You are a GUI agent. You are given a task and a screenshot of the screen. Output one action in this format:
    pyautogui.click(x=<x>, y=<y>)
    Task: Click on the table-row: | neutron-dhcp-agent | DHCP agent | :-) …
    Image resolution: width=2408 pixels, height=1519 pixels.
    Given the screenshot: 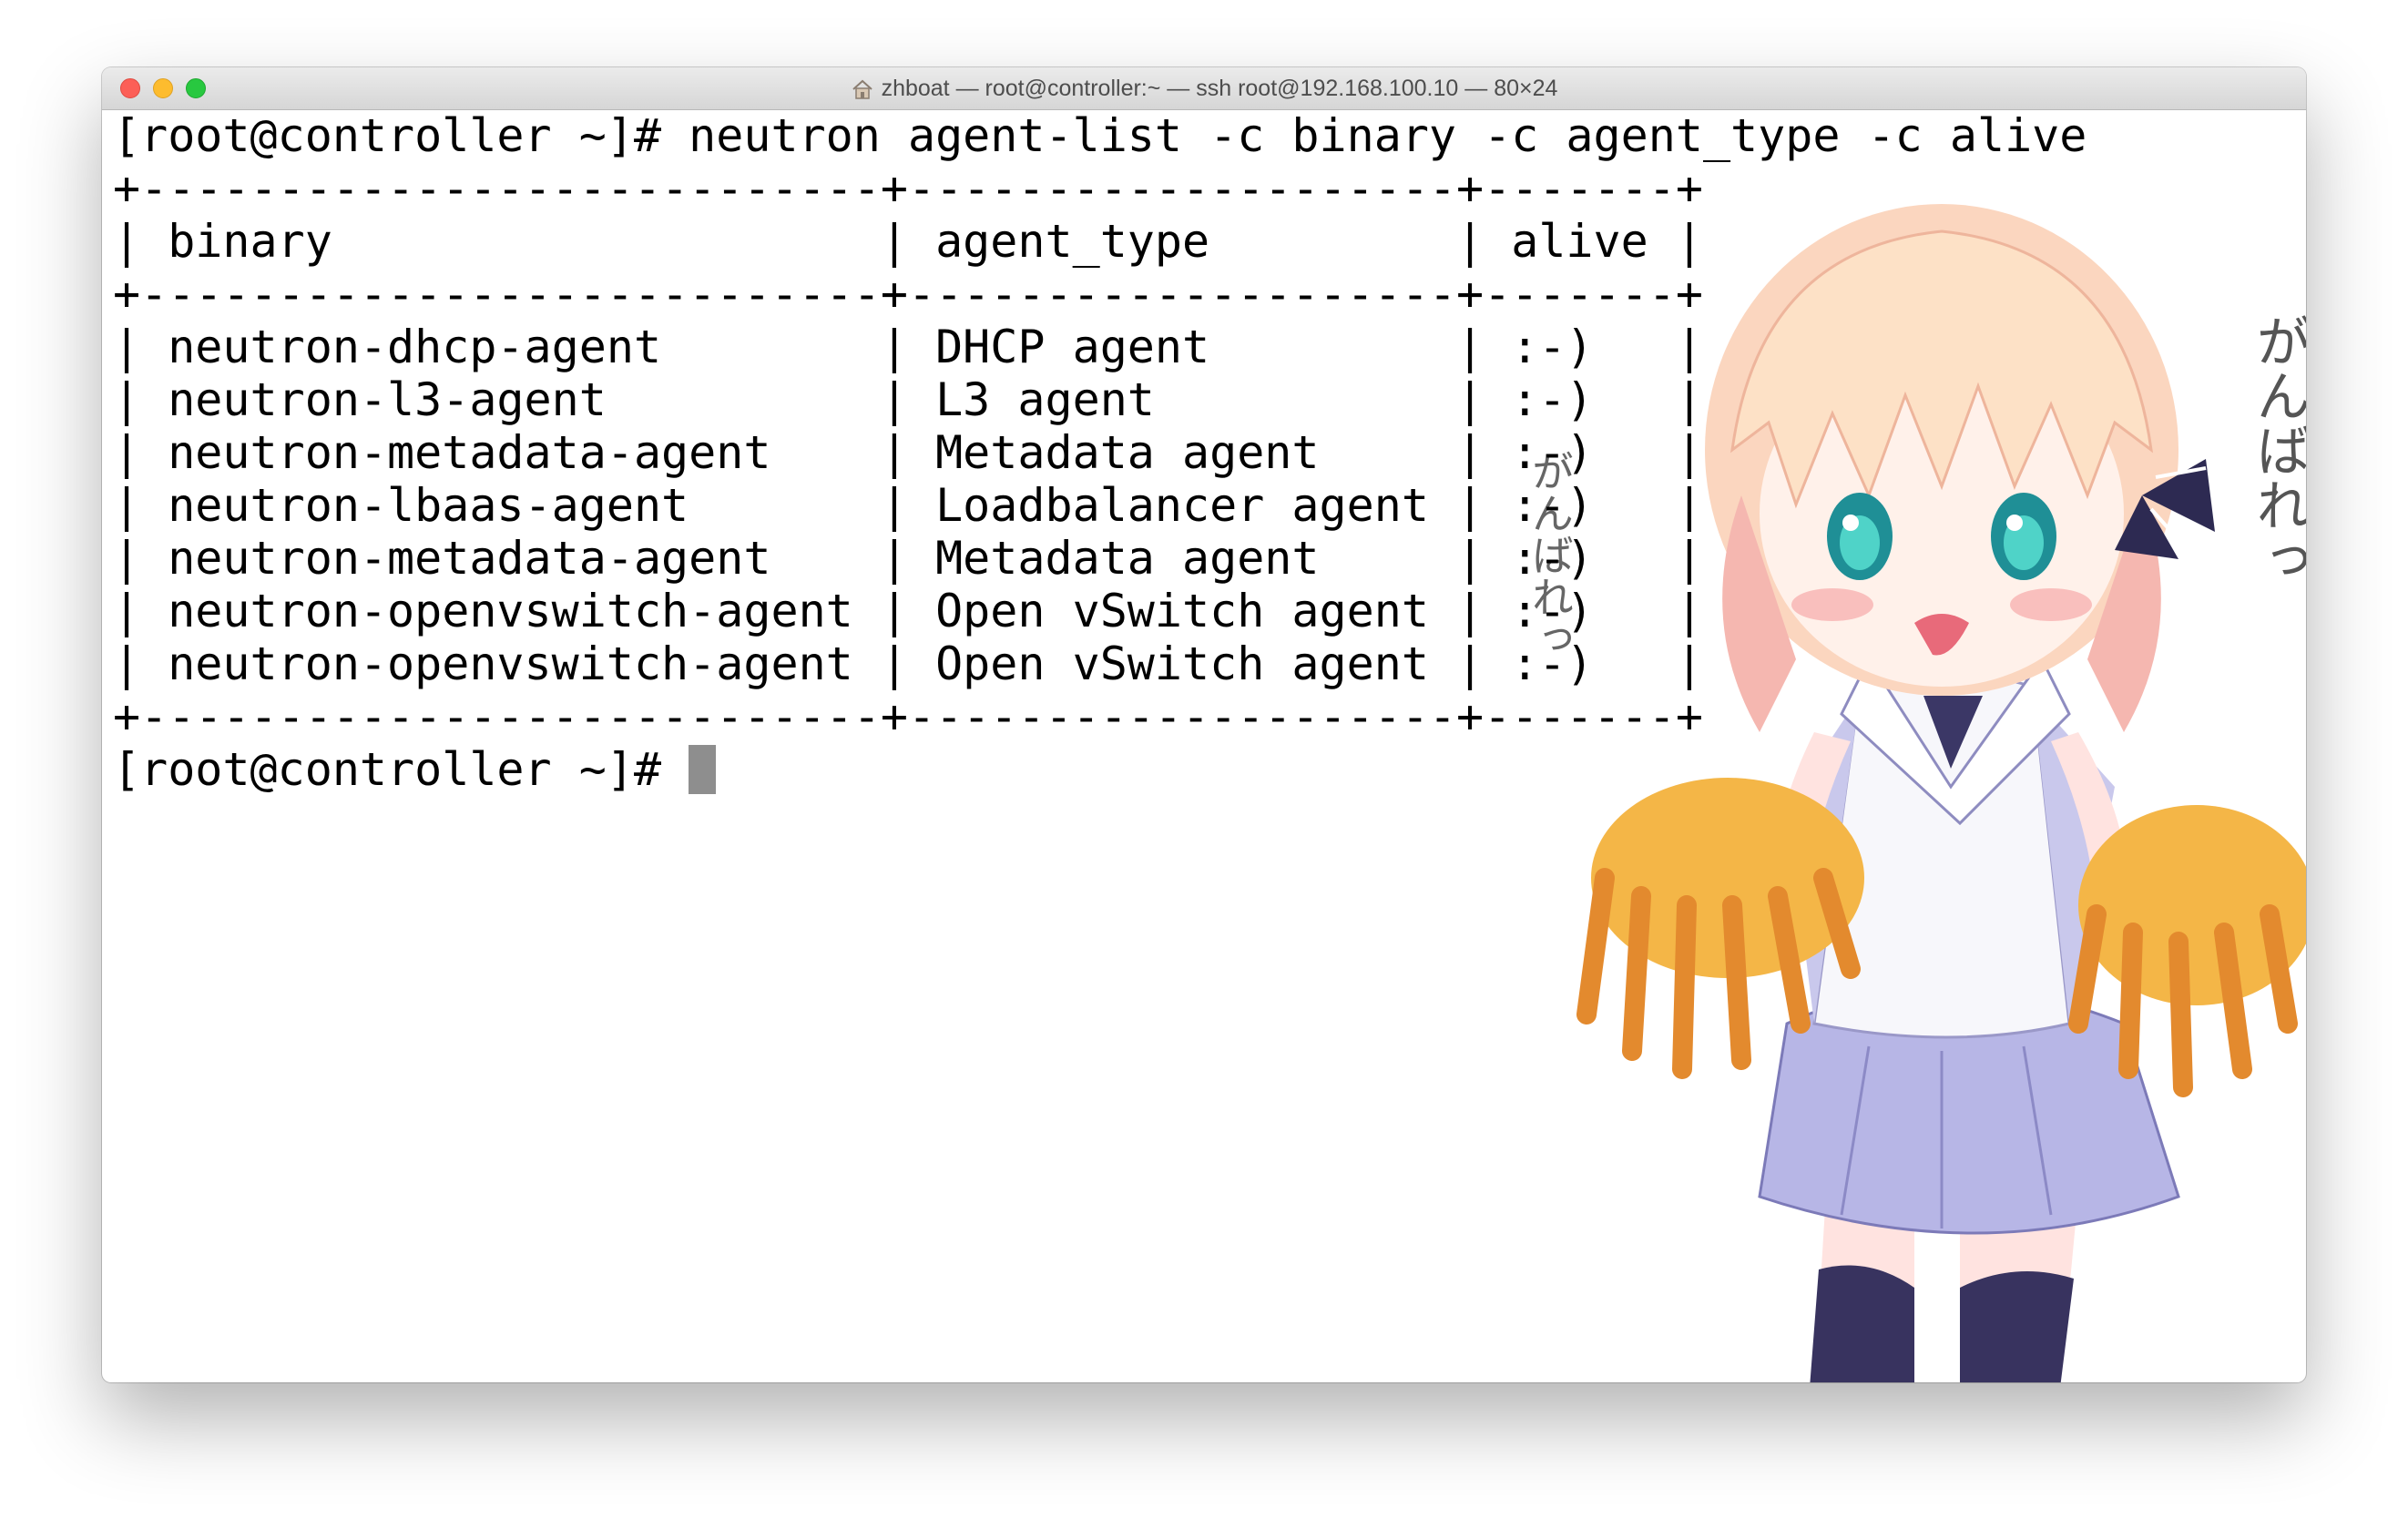 What is the action you would take?
    pyautogui.click(x=908, y=347)
    